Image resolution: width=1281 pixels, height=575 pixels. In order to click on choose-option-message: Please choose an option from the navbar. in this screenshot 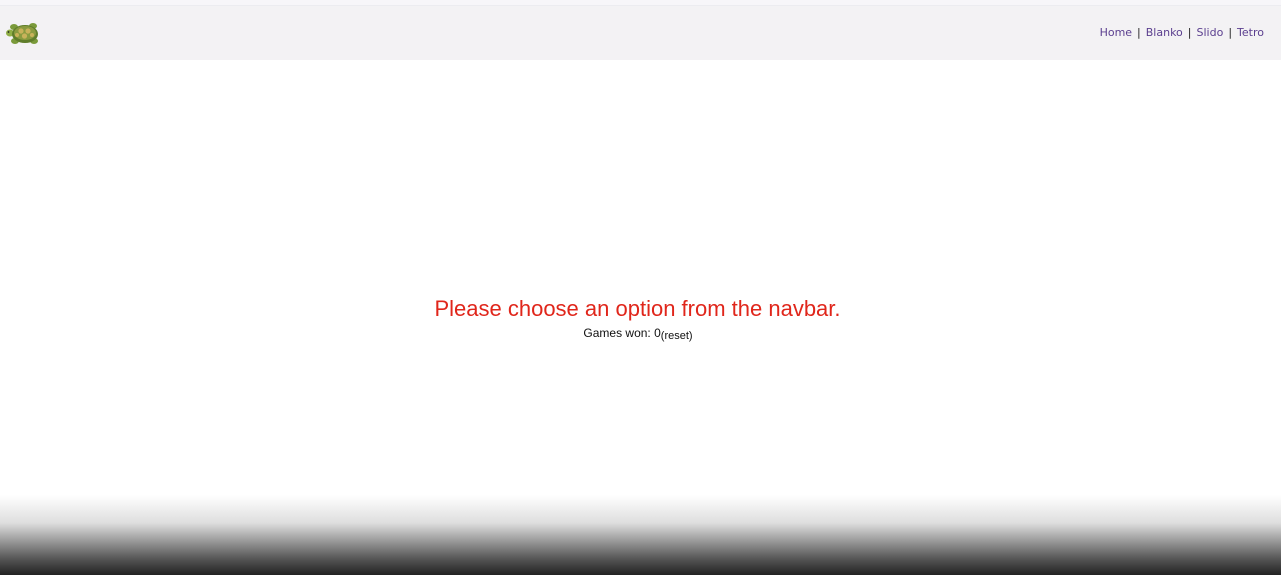, I will do `click(637, 308)`.